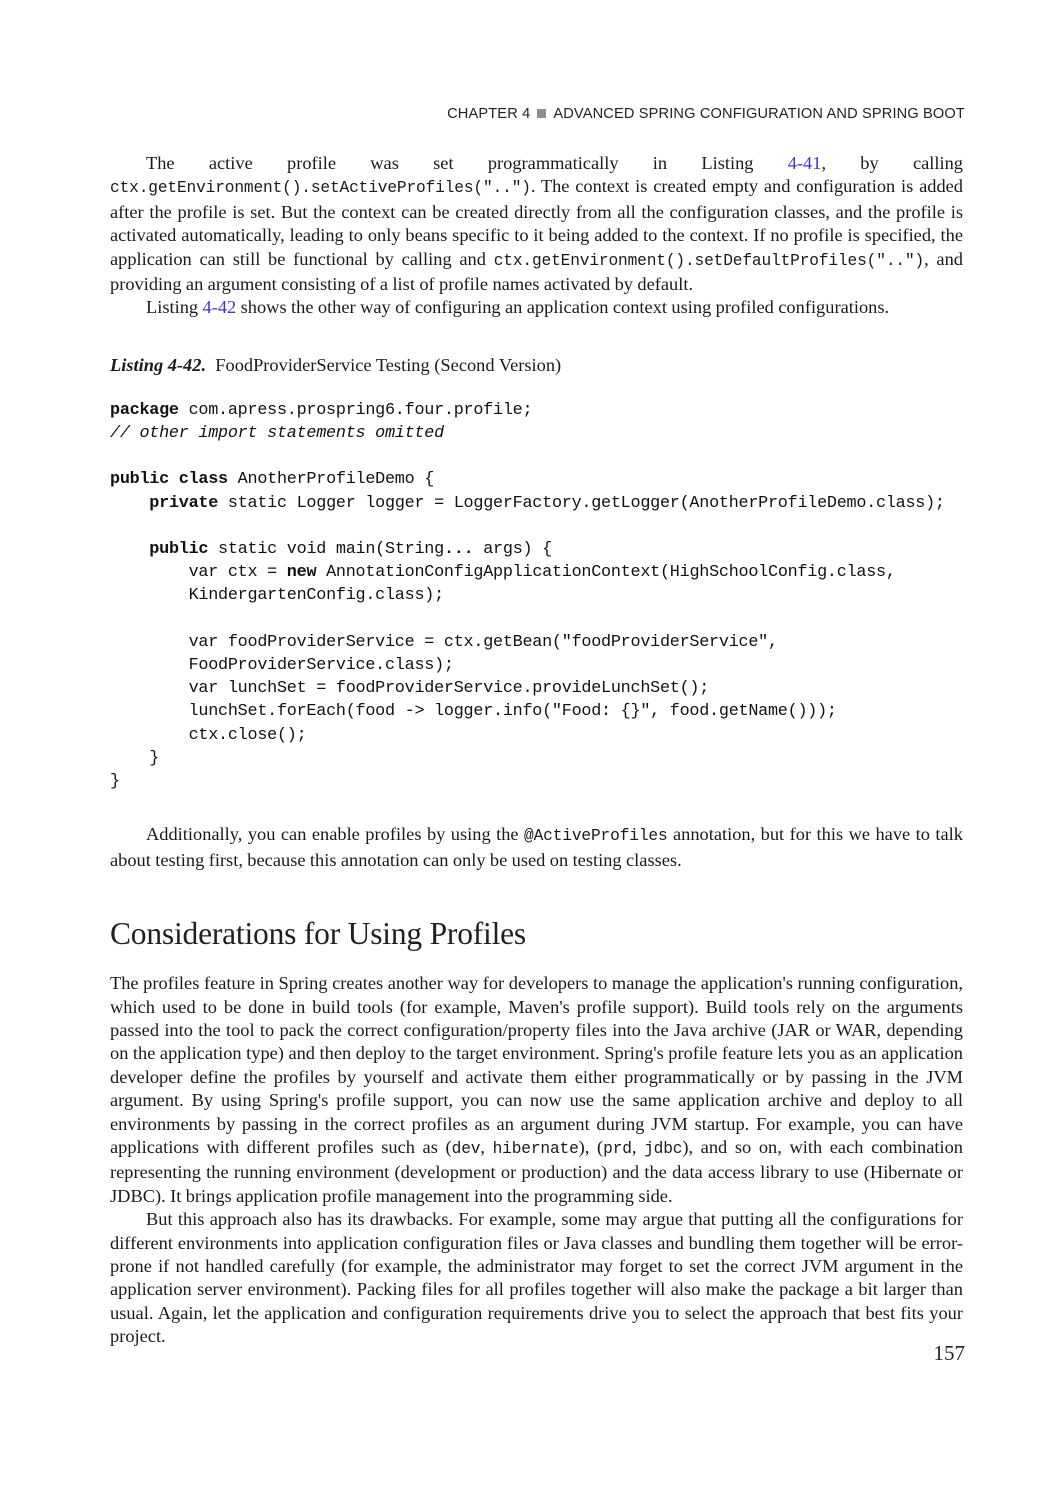  I want to click on listing-xref-4-42: 4-42, so click(220, 307).